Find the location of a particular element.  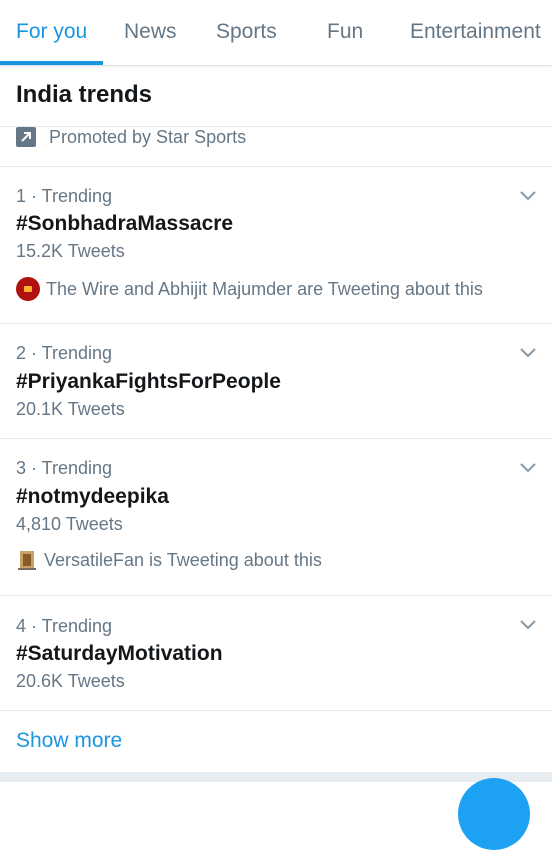

trend-rank: 4 · Trending is located at coordinates (64, 626).